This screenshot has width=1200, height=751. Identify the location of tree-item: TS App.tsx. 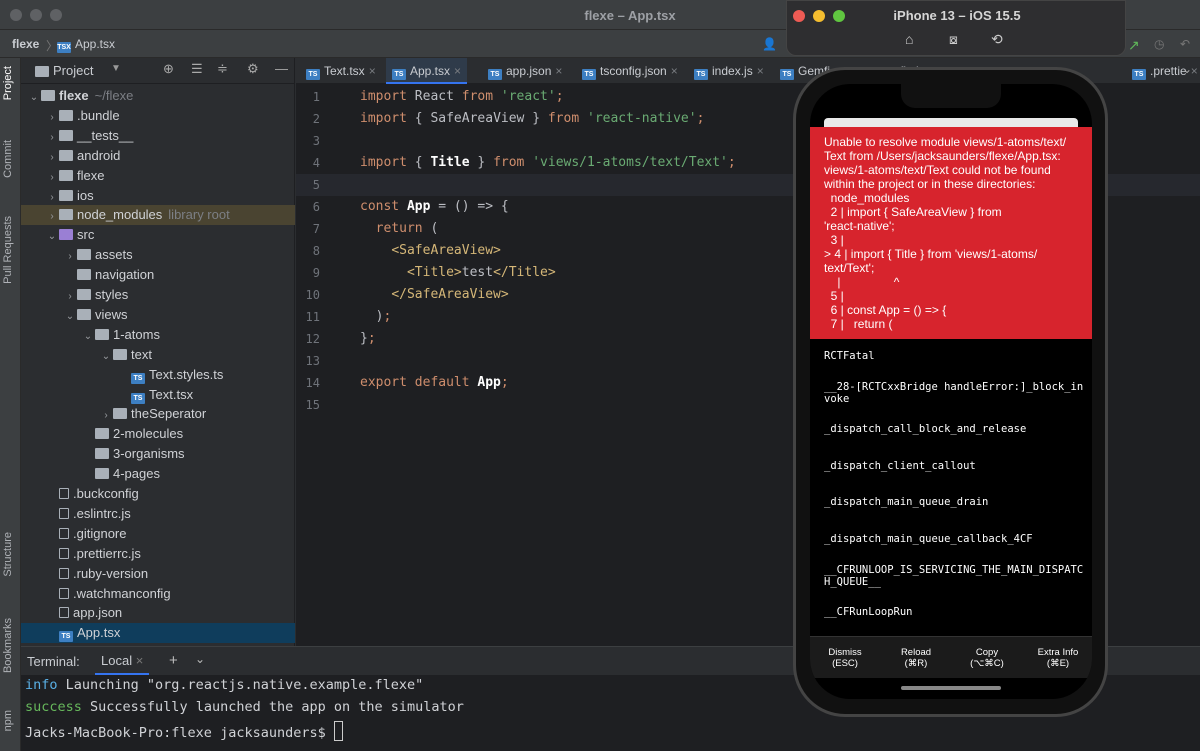
(158, 633).